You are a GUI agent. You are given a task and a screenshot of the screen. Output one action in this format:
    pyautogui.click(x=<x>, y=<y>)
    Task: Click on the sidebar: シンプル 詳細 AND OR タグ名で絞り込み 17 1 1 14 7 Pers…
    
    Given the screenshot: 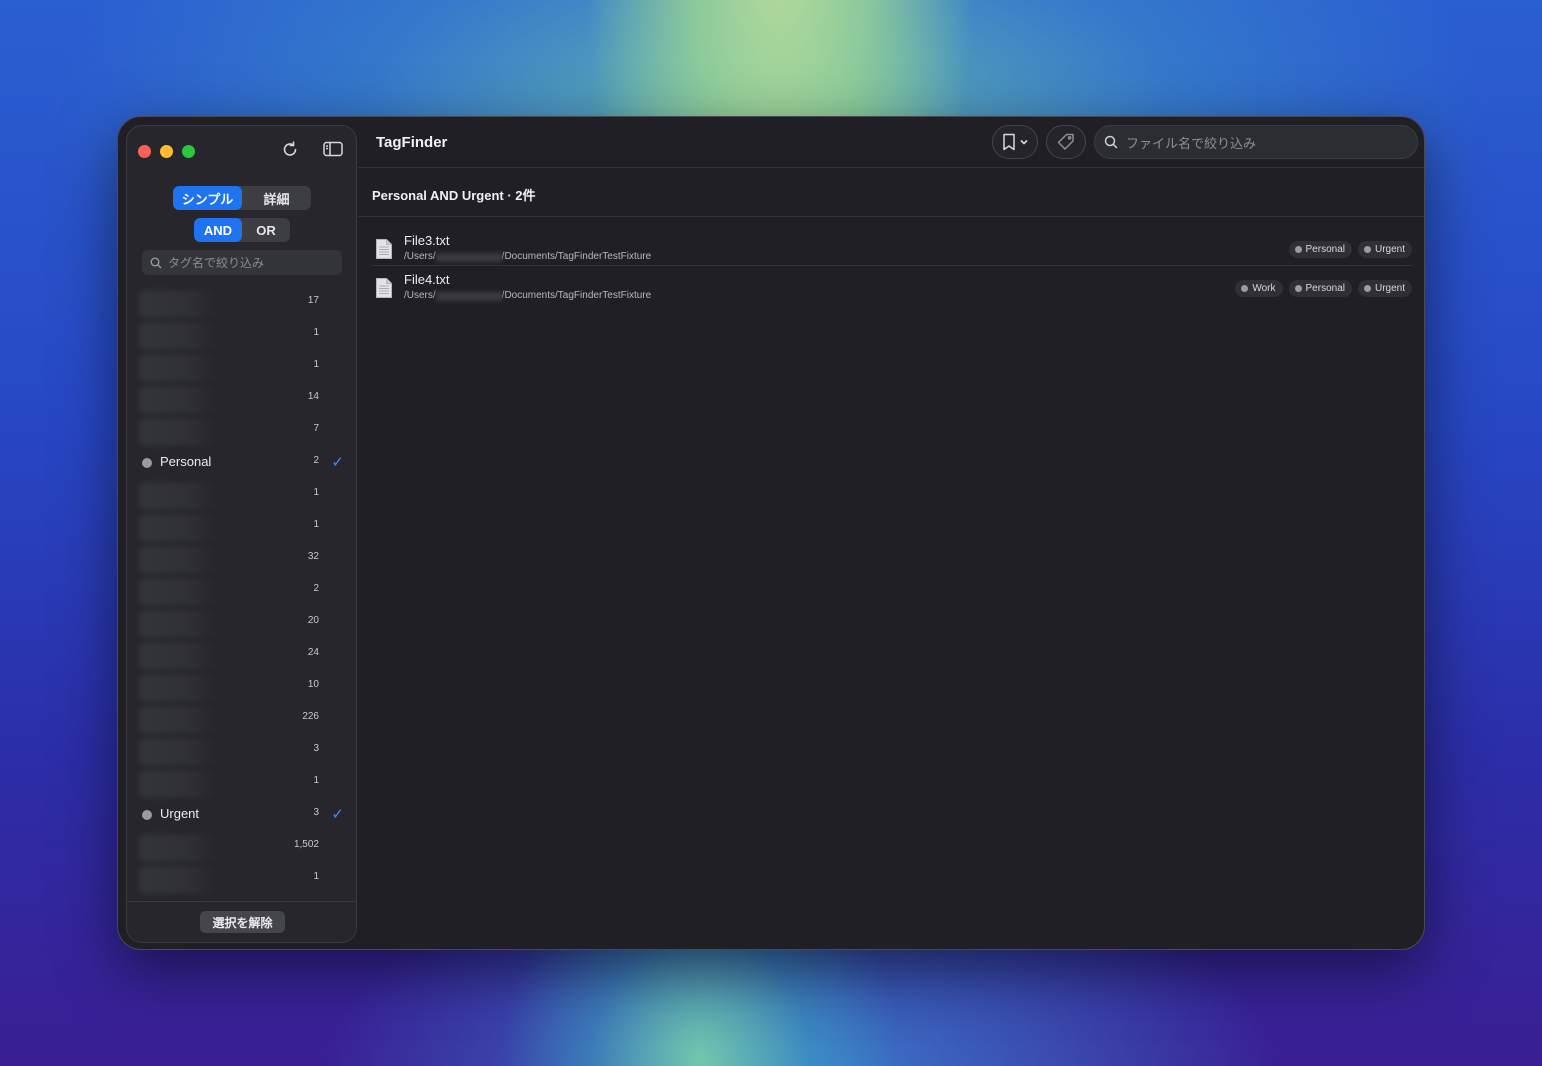 What is the action you would take?
    pyautogui.click(x=241, y=534)
    